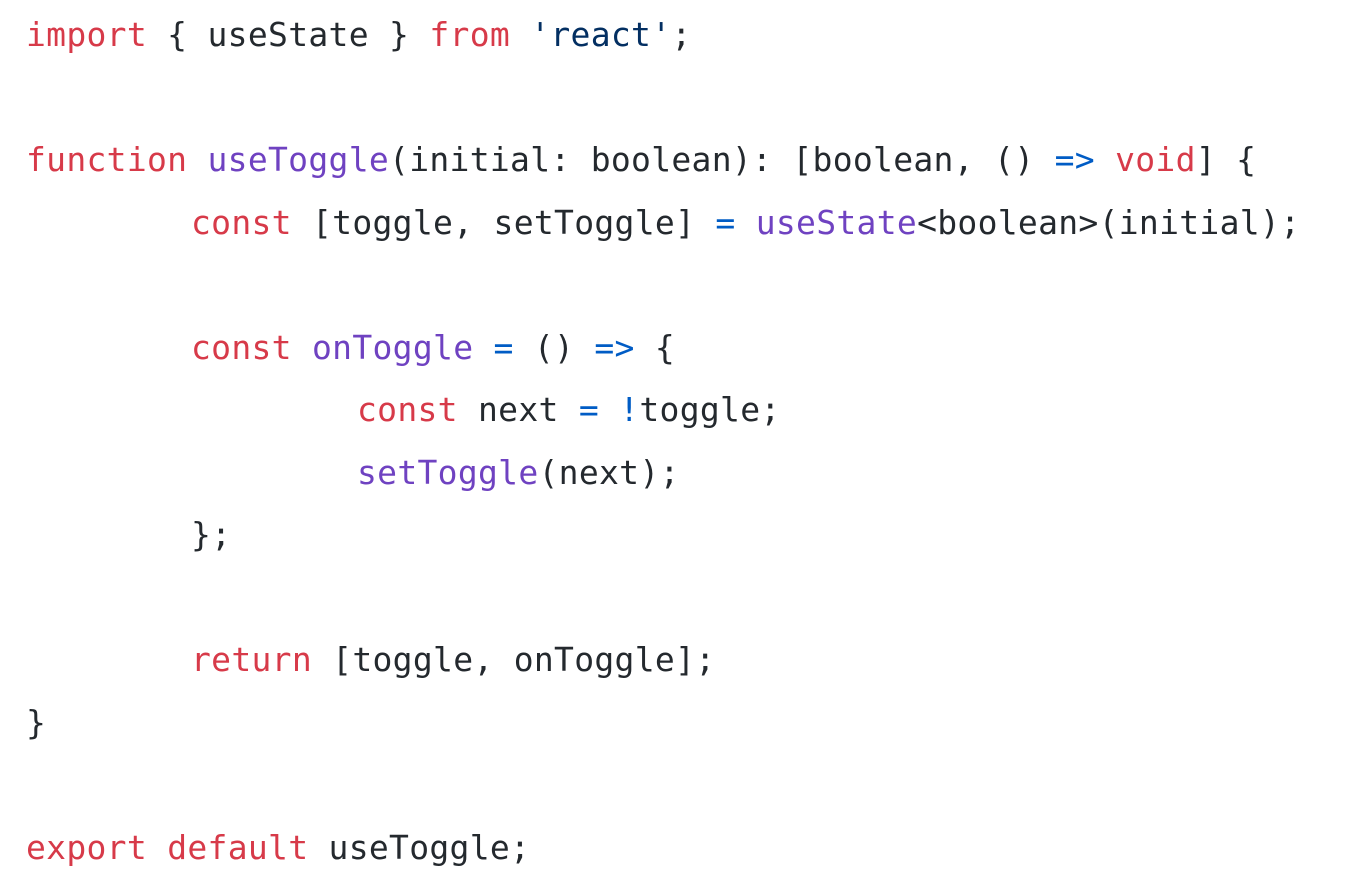  What do you see at coordinates (686, 473) in the screenshot?
I see `code-line-8: setToggle(next);` at bounding box center [686, 473].